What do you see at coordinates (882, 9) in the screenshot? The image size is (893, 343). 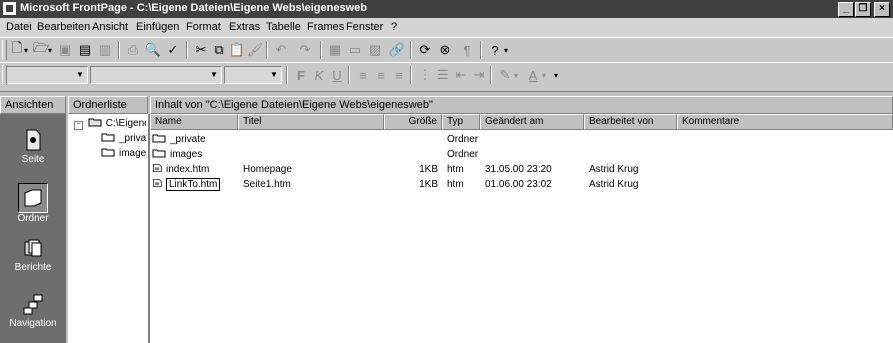 I see `close-button: ×` at bounding box center [882, 9].